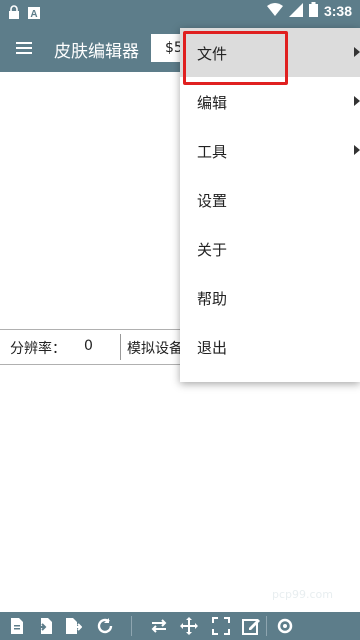 This screenshot has height=640, width=360. I want to click on menu-item-label: 编辑, so click(212, 103).